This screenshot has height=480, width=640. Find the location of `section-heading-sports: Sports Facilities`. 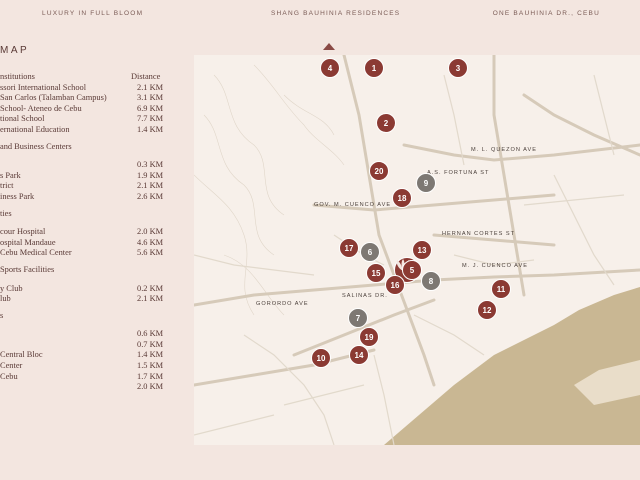

section-heading-sports: Sports Facilities is located at coordinates (27, 269).